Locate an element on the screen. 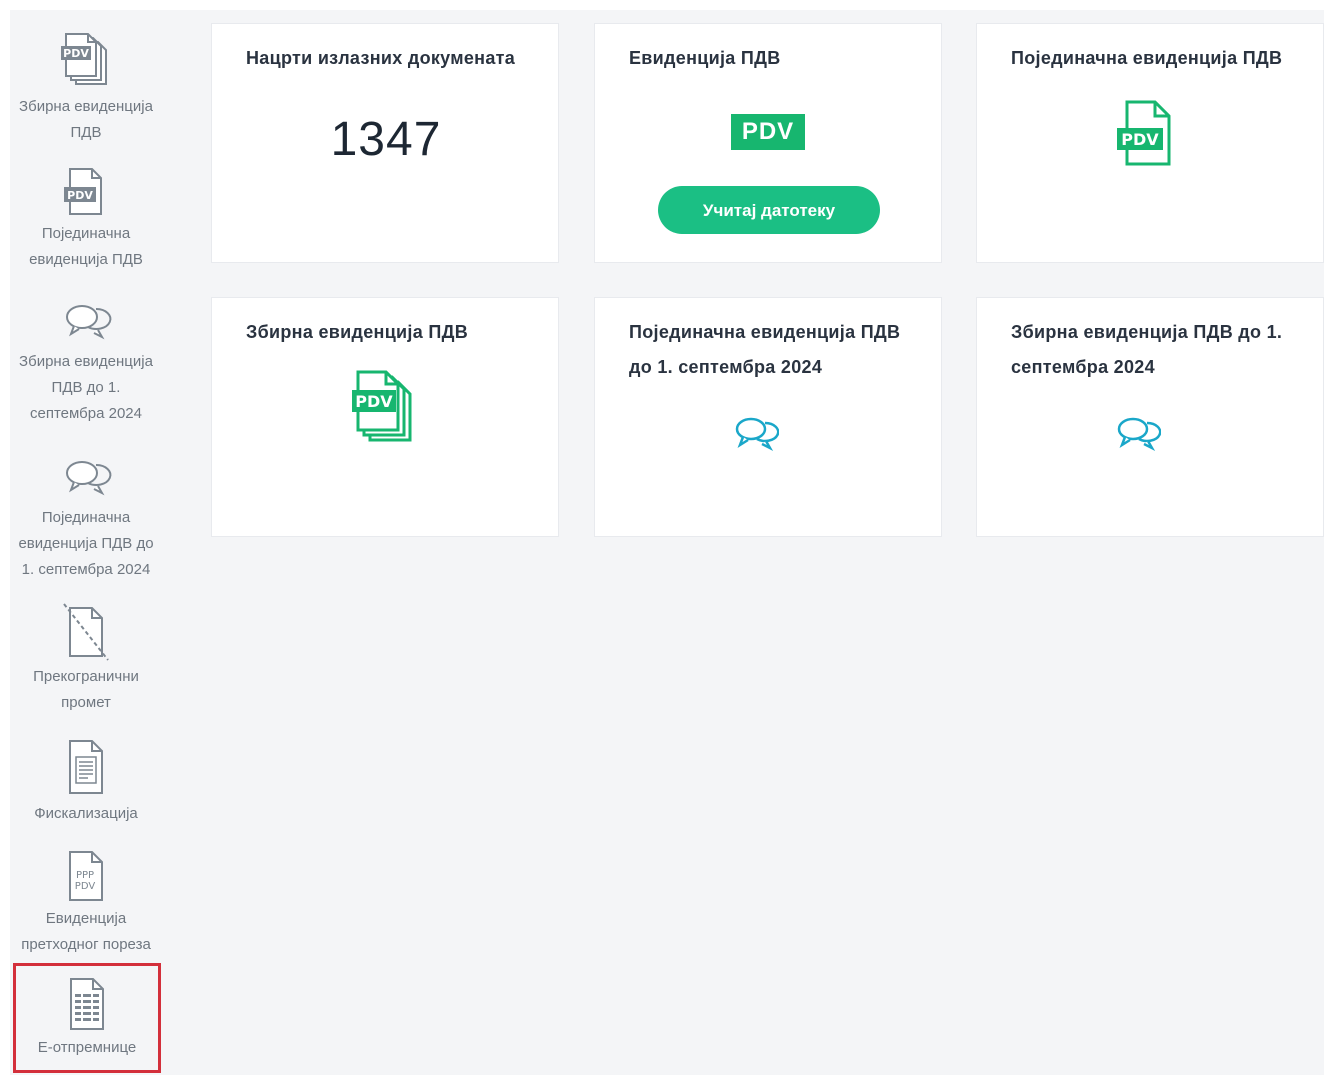 This screenshot has height=1075, width=1324. receipt-document-icon is located at coordinates (86, 767).